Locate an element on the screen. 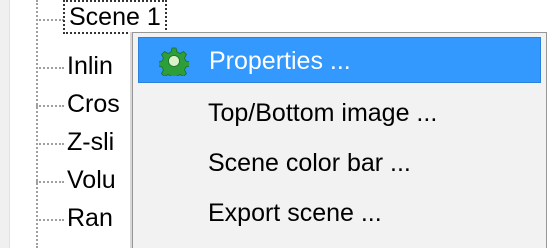 The width and height of the screenshot is (547, 248). tree-item-label: Ran is located at coordinates (90, 218).